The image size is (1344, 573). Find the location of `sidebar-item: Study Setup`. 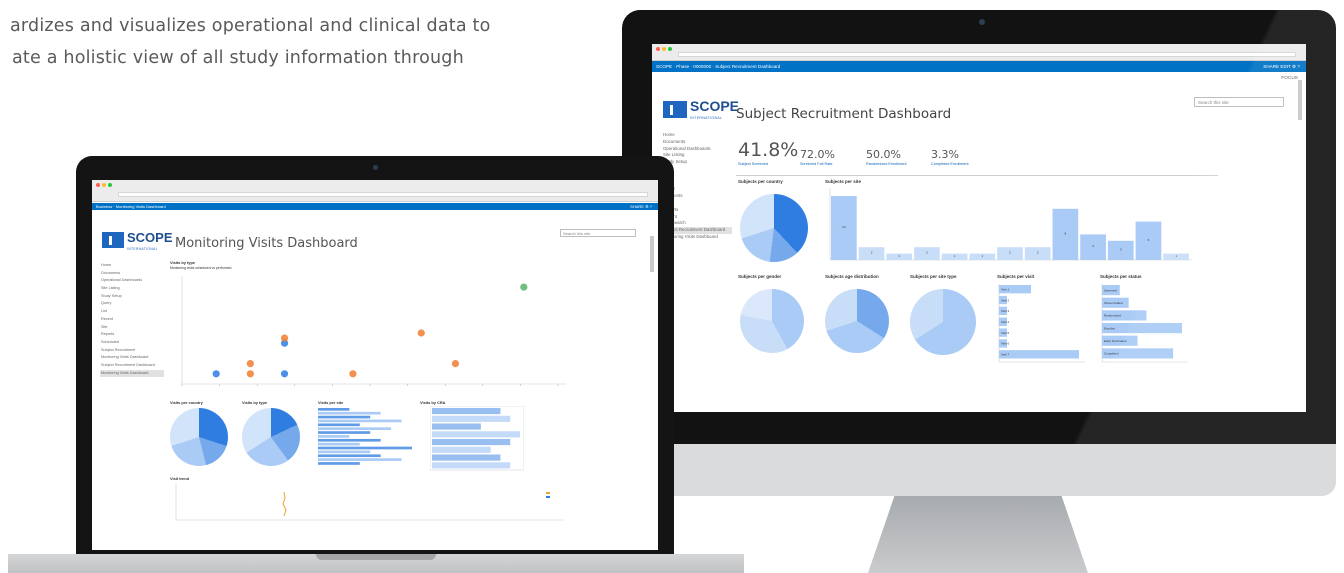

sidebar-item: Study Setup is located at coordinates (132, 297).